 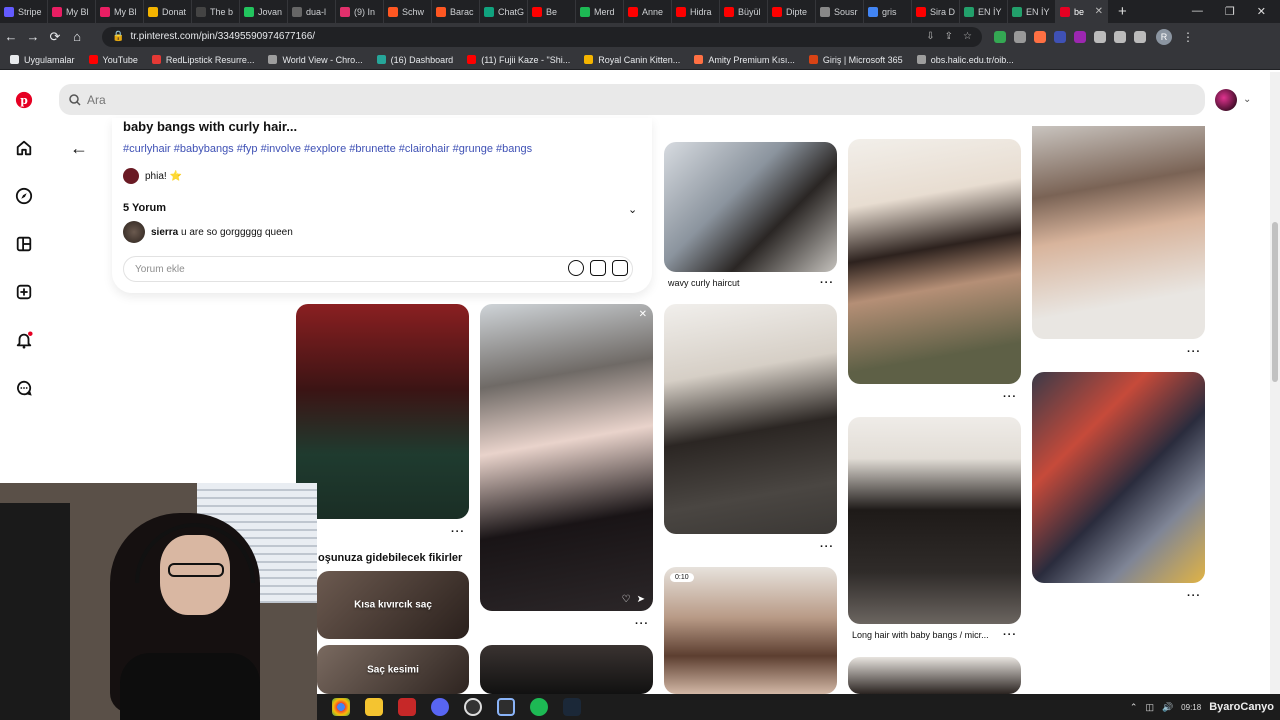 I want to click on browser-tab: Jovan, so click(x=264, y=11).